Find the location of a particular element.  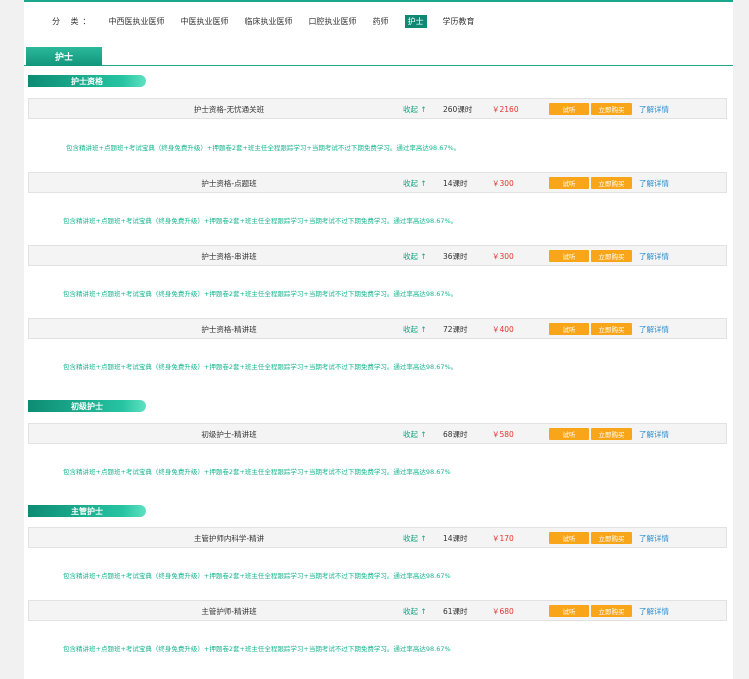

course-name: 护士资格-精讲班 is located at coordinates (229, 329).